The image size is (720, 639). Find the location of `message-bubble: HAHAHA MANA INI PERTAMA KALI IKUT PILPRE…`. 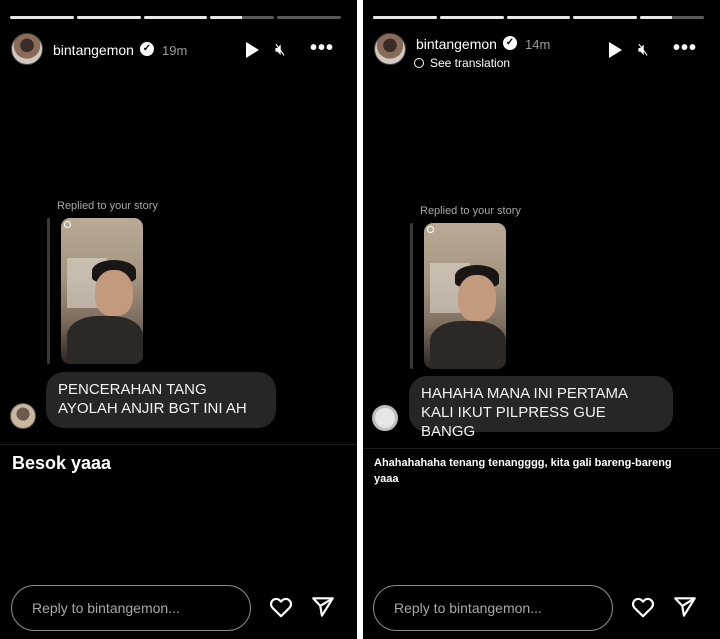

message-bubble: HAHAHA MANA INI PERTAMA KALI IKUT PILPRE… is located at coordinates (541, 408).